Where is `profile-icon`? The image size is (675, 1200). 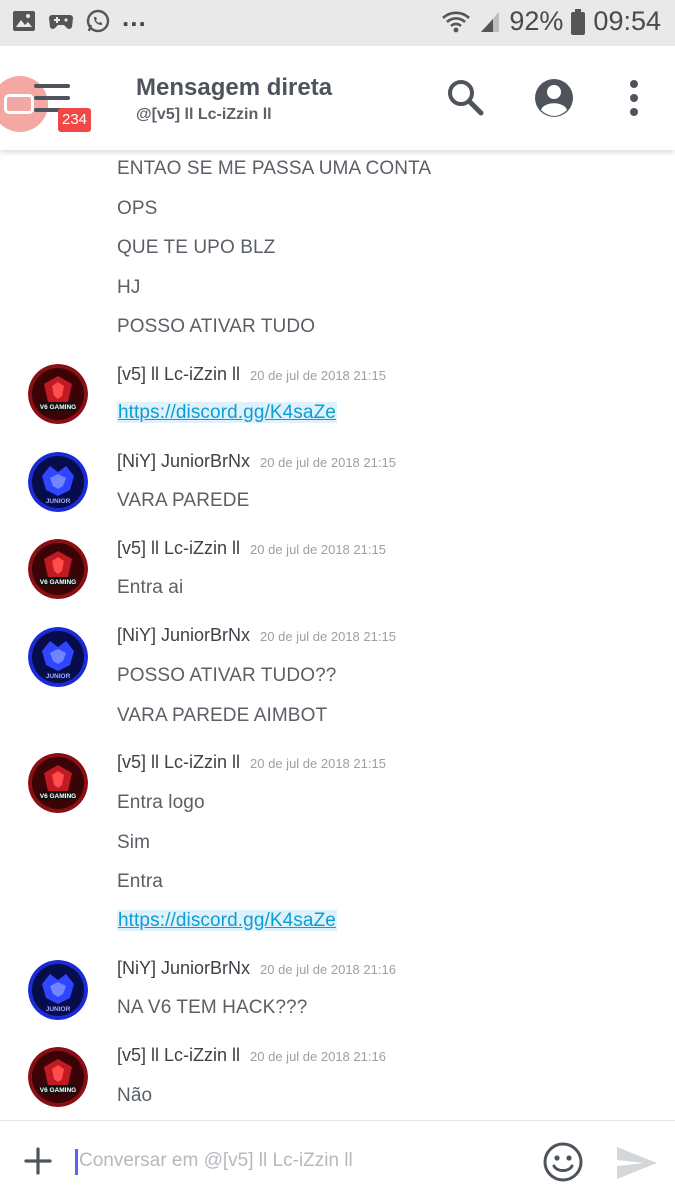 profile-icon is located at coordinates (554, 98).